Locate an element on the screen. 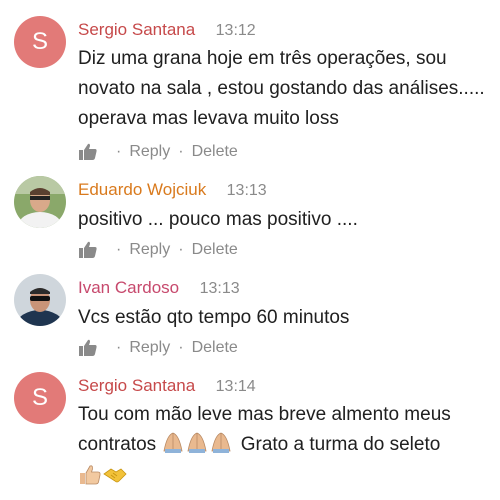  comment-header: Sergio Santana 13:12 is located at coordinates (167, 30).